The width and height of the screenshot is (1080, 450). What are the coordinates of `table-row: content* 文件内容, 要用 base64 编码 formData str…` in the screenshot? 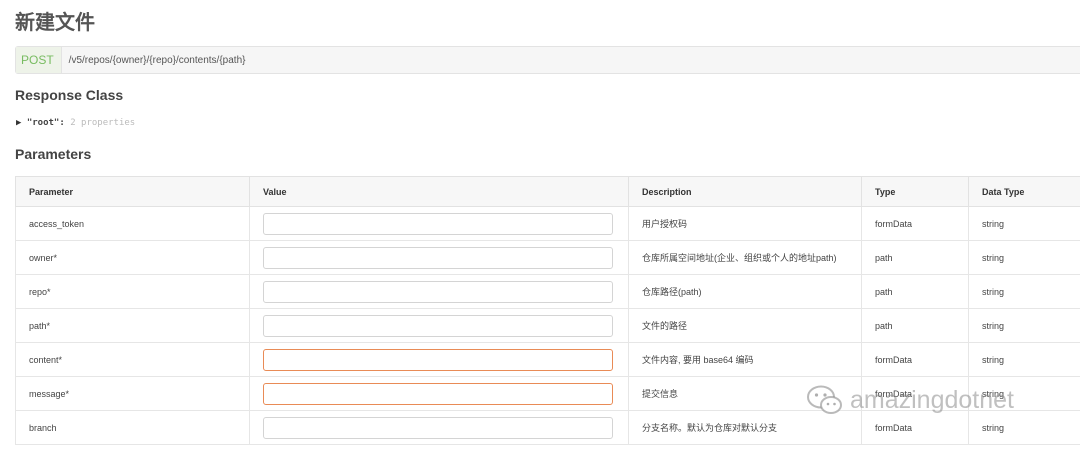 It's located at (547, 359).